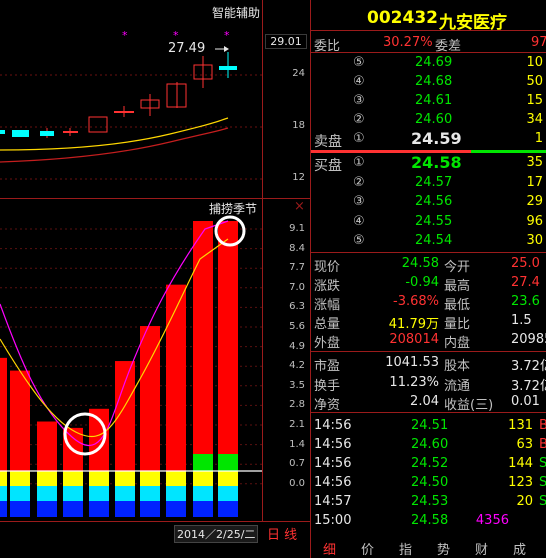  Describe the element at coordinates (155, 539) in the screenshot. I see `date-strip: 2014／2/25/二 日 线` at that location.